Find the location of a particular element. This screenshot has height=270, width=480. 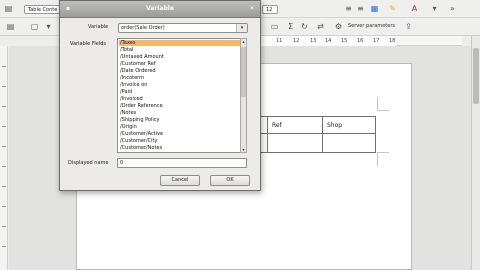

align-right-icon: ≡ is located at coordinates (360, 8).